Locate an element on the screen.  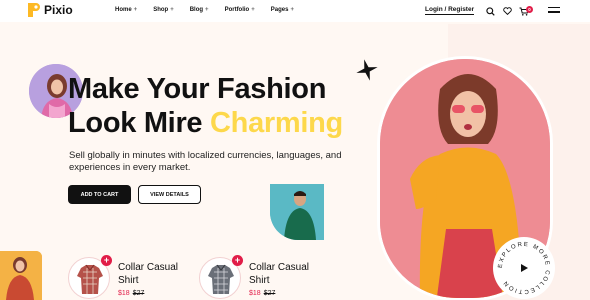
brand-name: Pixio is located at coordinates (58, 10).